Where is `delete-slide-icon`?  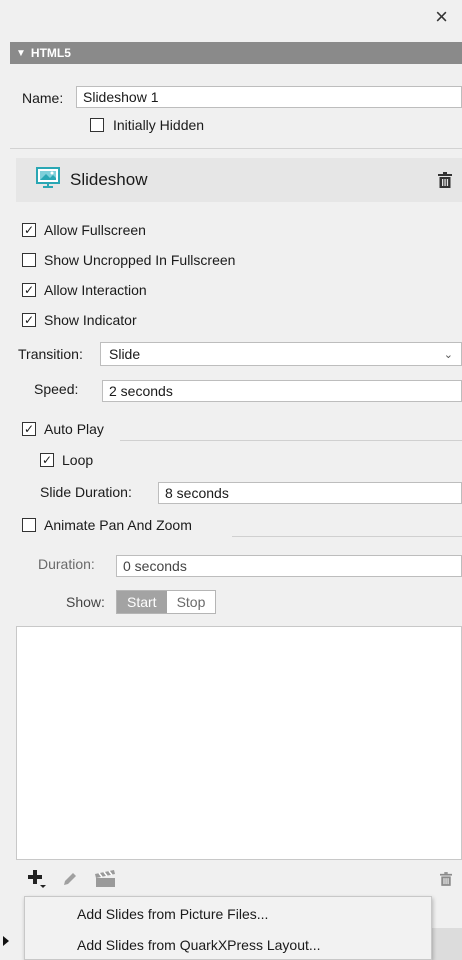
delete-slide-icon is located at coordinates (446, 879).